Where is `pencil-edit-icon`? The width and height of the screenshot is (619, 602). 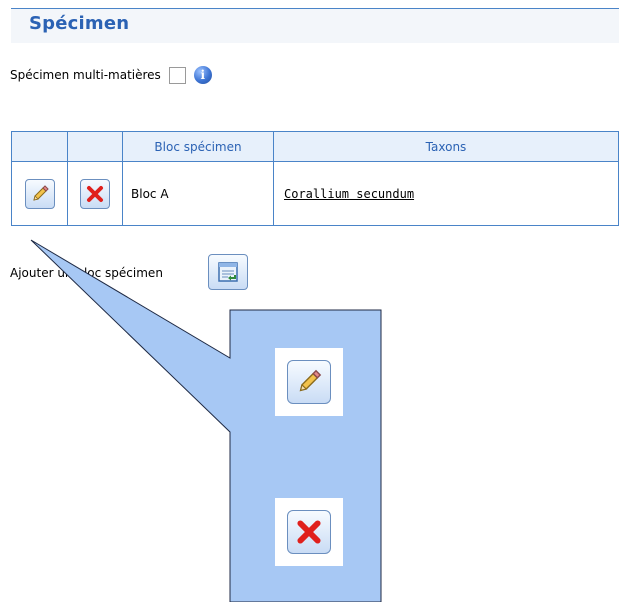 pencil-edit-icon is located at coordinates (310, 380).